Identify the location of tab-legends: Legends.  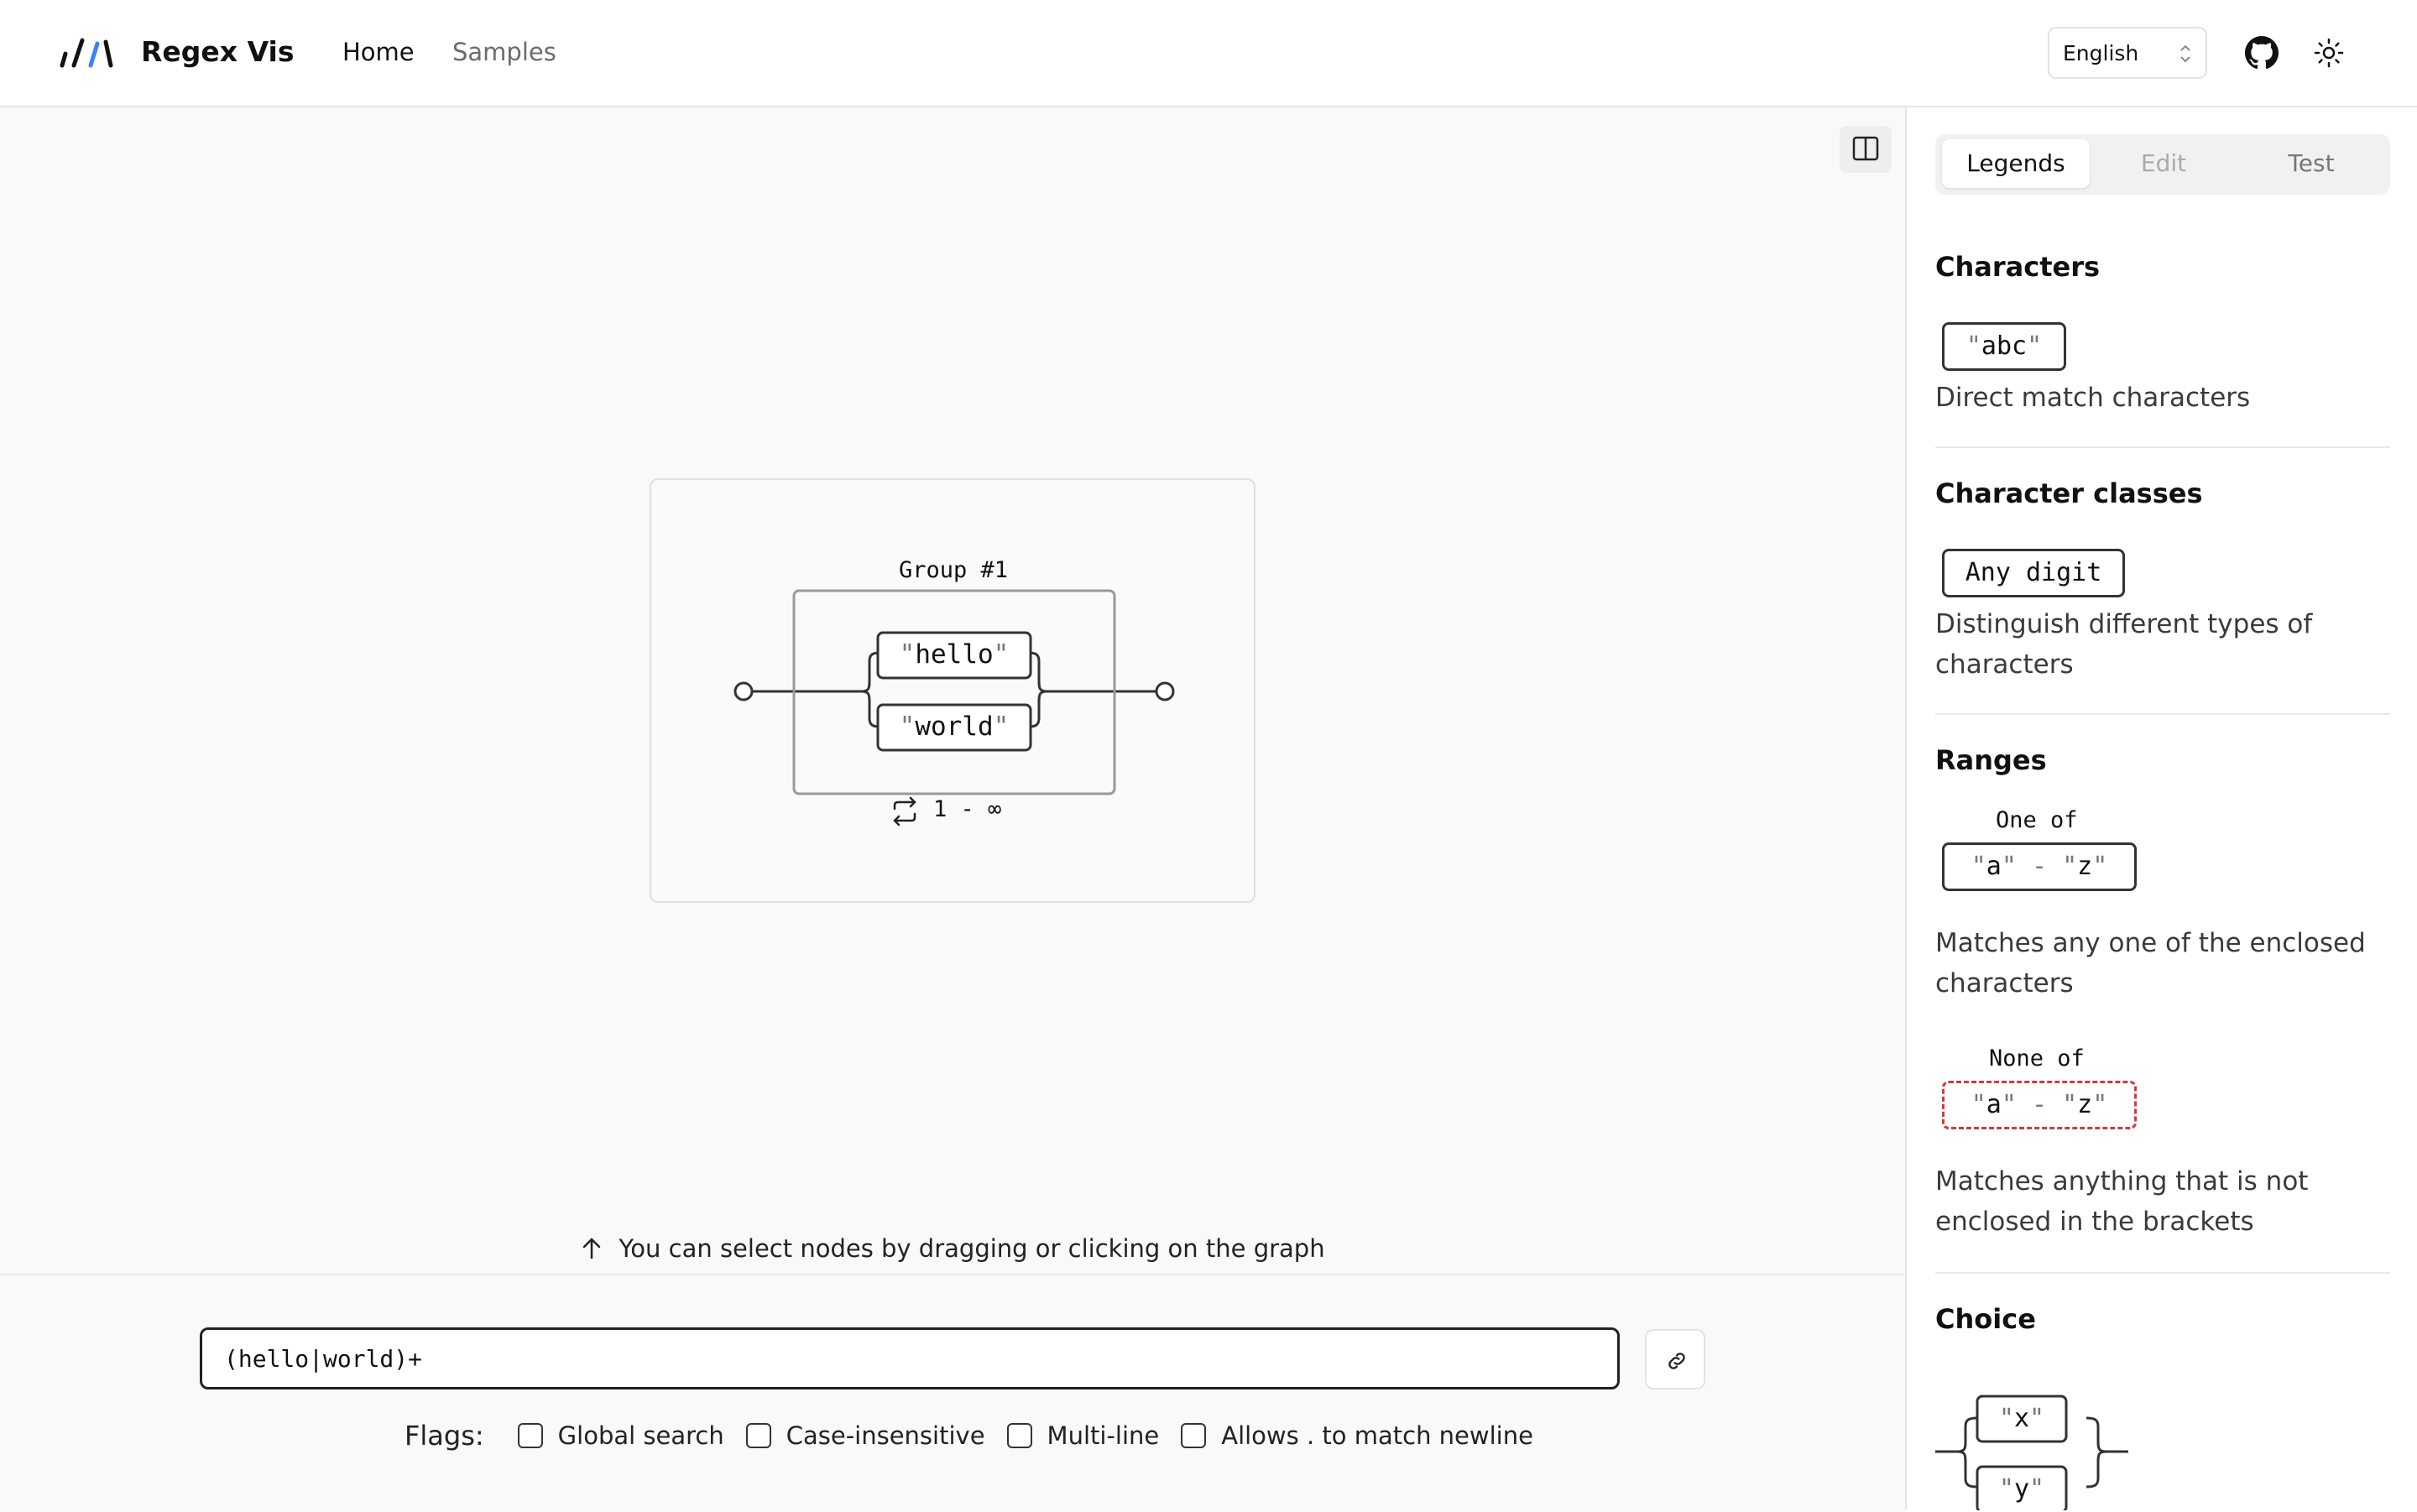
(2016, 163).